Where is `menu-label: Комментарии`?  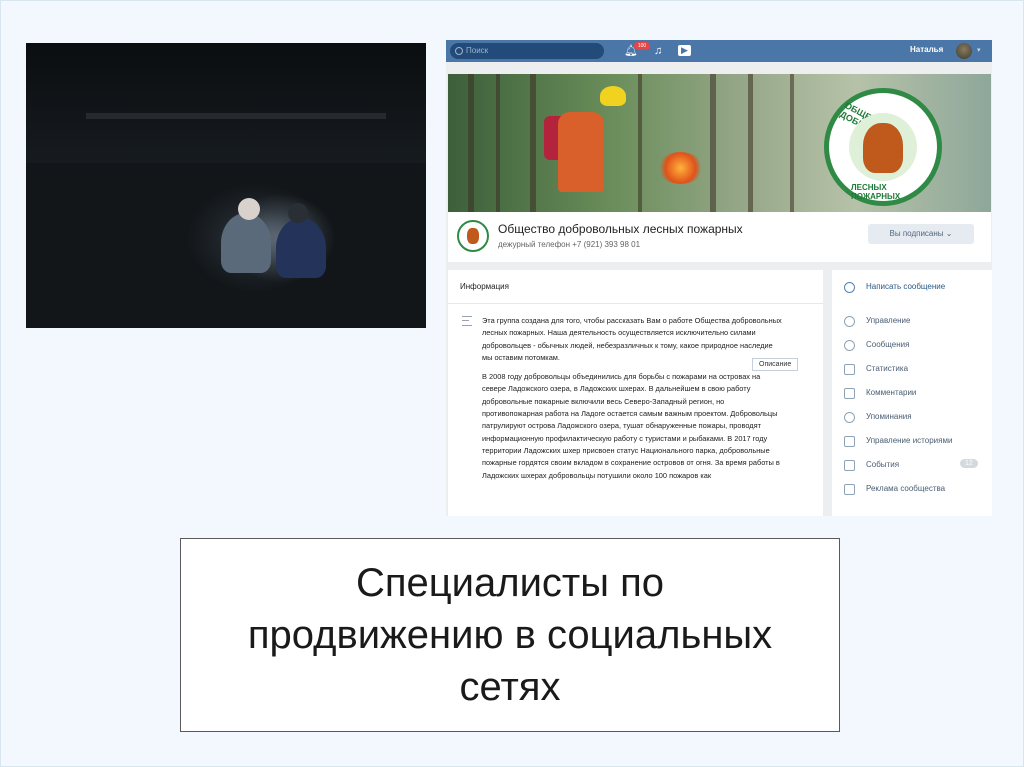
menu-label: Комментарии is located at coordinates (891, 392).